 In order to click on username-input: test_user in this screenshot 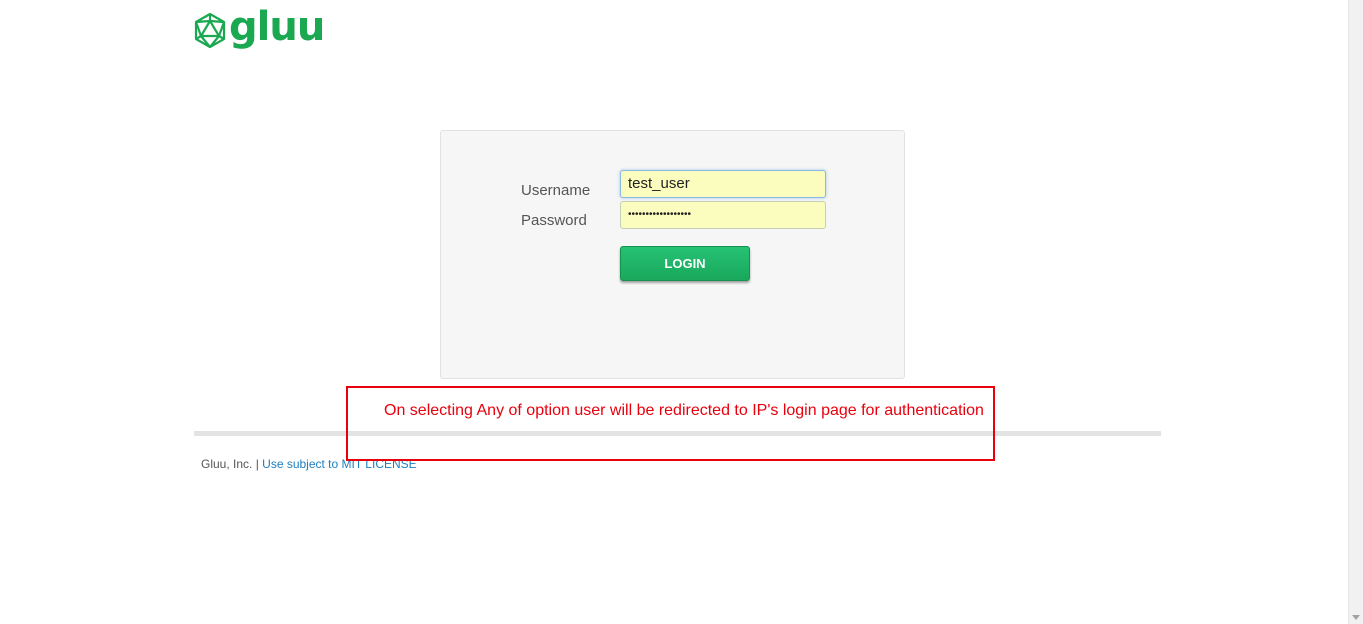, I will do `click(723, 184)`.